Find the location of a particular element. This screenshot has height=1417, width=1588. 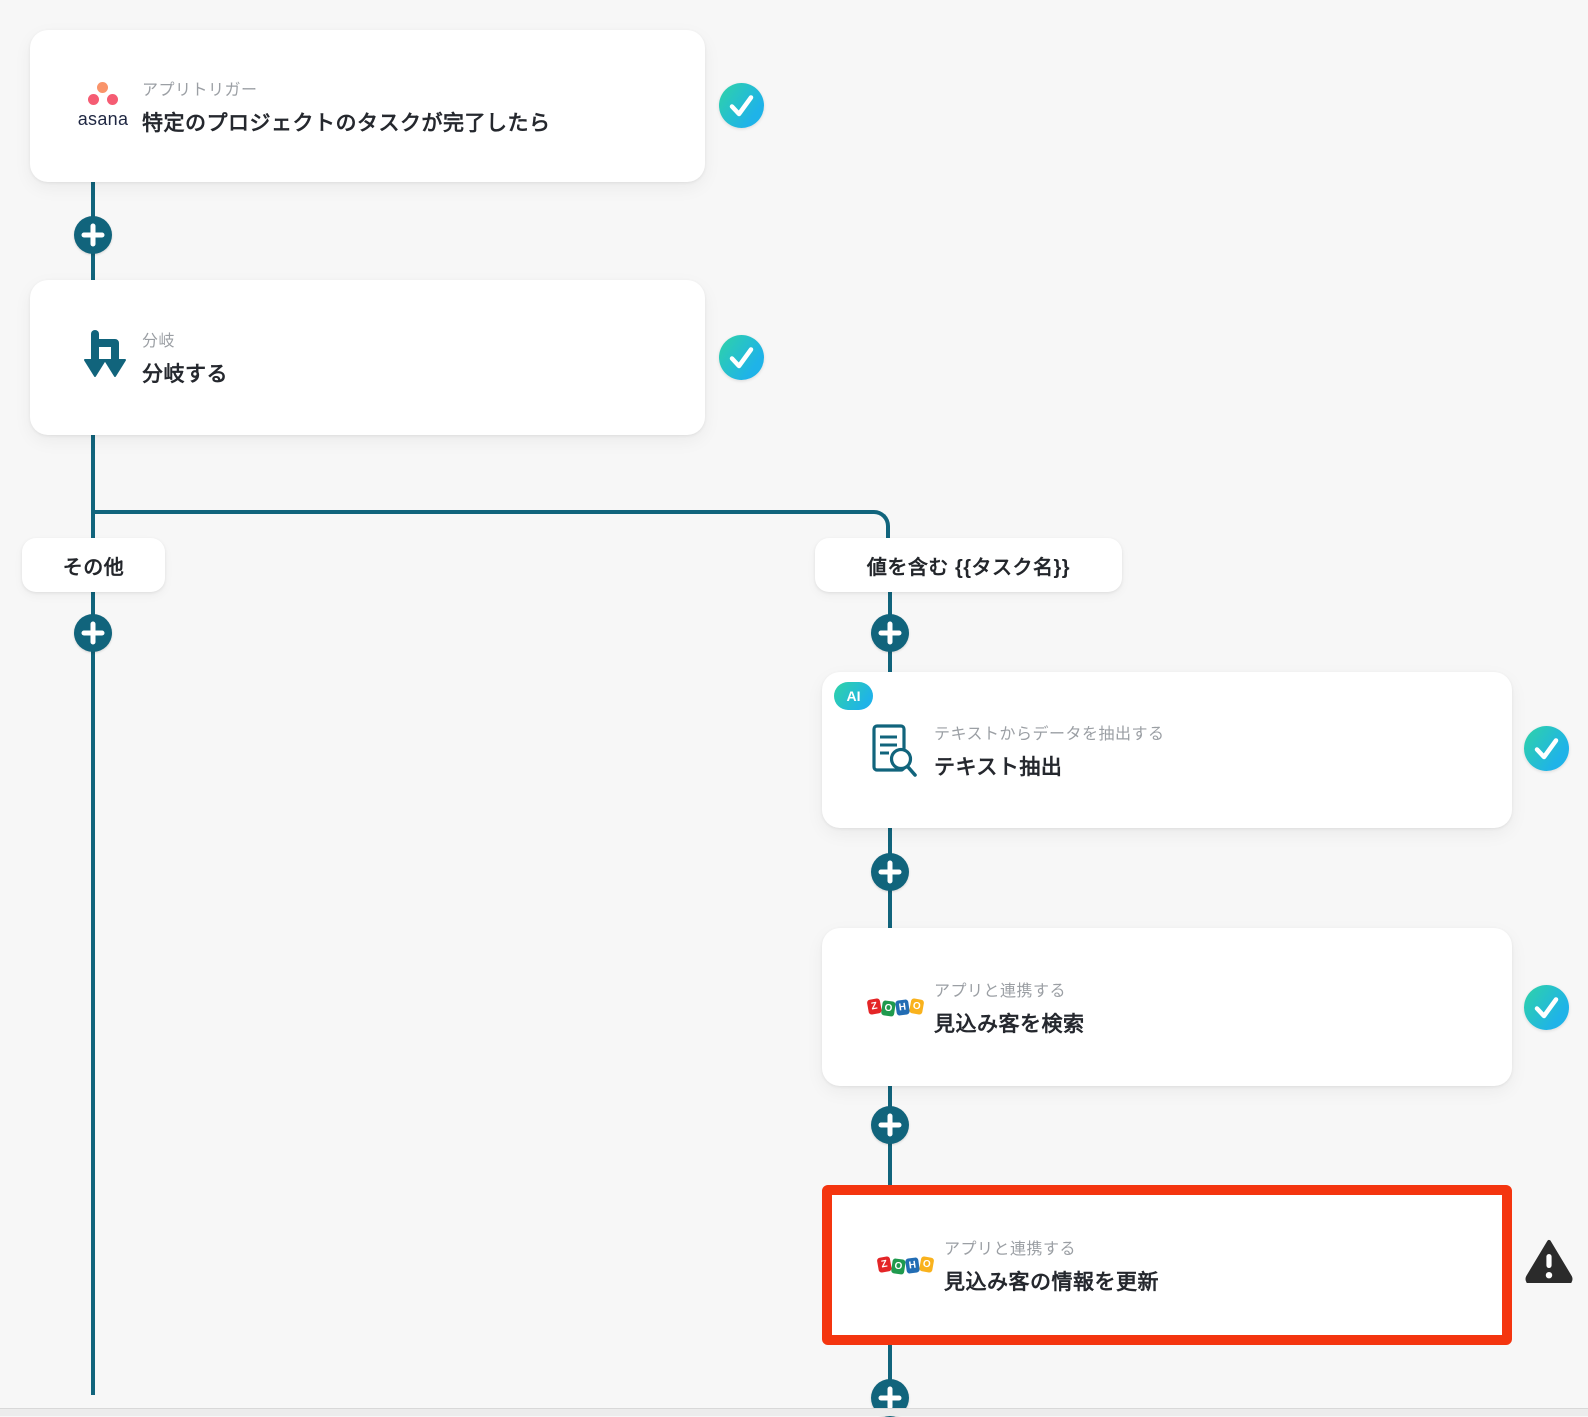

trigger-status-badge is located at coordinates (741, 105).